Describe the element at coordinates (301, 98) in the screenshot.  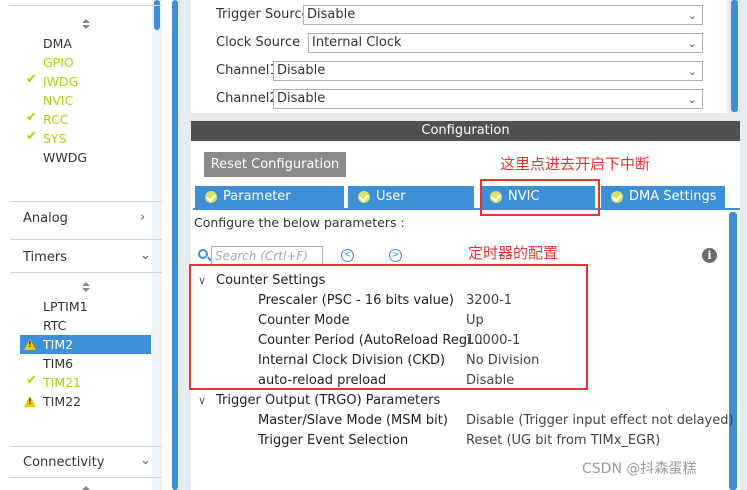
I see `channel2-value: Disable` at that location.